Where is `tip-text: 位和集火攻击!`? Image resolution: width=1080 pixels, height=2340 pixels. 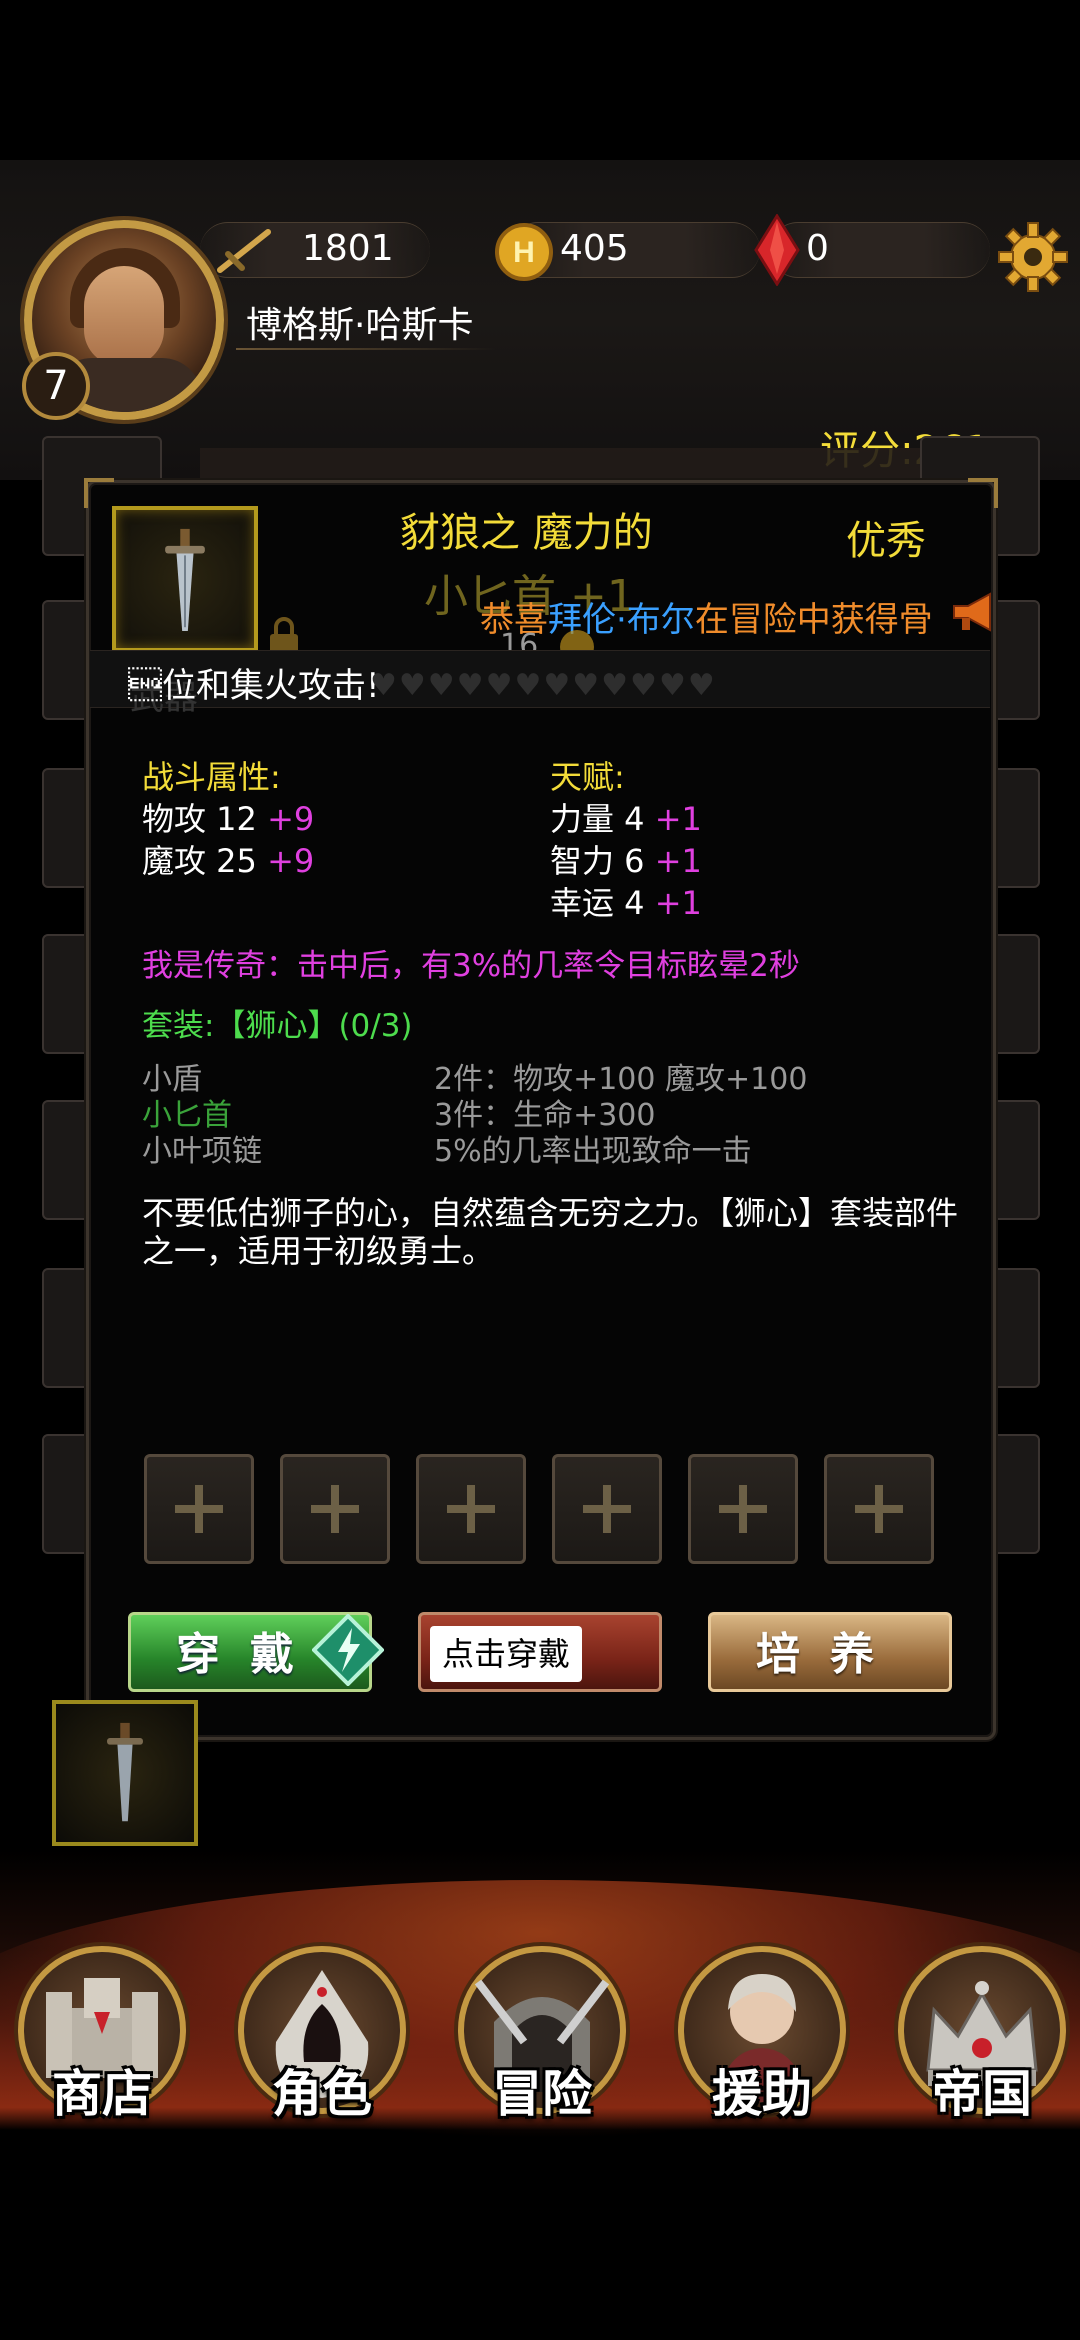
tip-text: 位和集火攻击! is located at coordinates (254, 686).